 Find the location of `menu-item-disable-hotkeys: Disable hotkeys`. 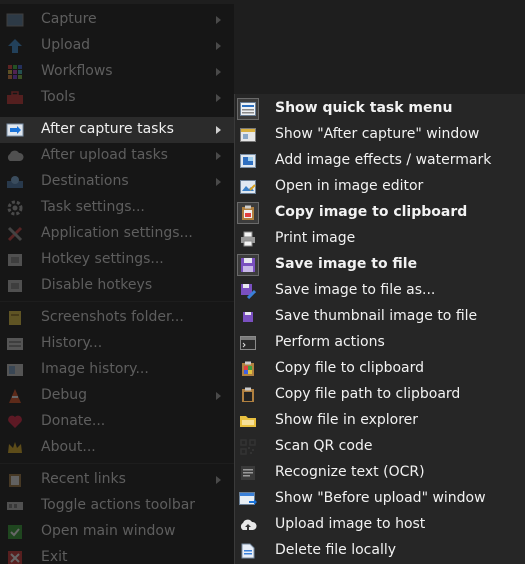

menu-item-disable-hotkeys: Disable hotkeys is located at coordinates (117, 286).